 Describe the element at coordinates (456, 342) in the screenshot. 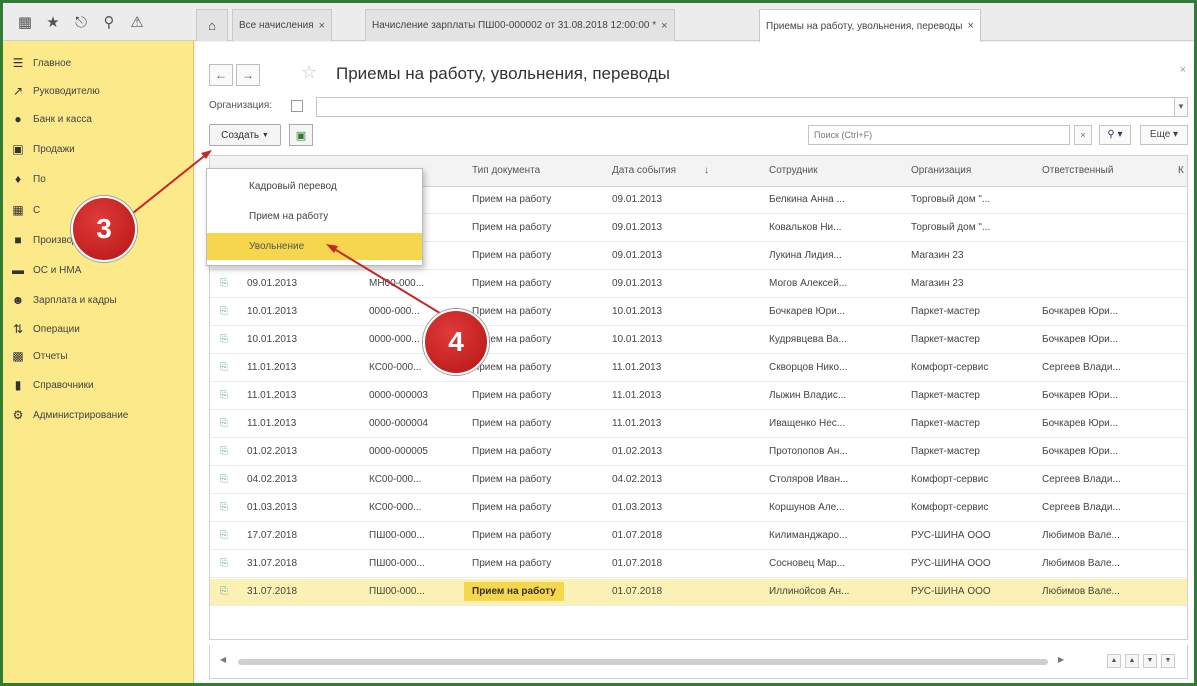

I see `step-4-badge: 4` at that location.